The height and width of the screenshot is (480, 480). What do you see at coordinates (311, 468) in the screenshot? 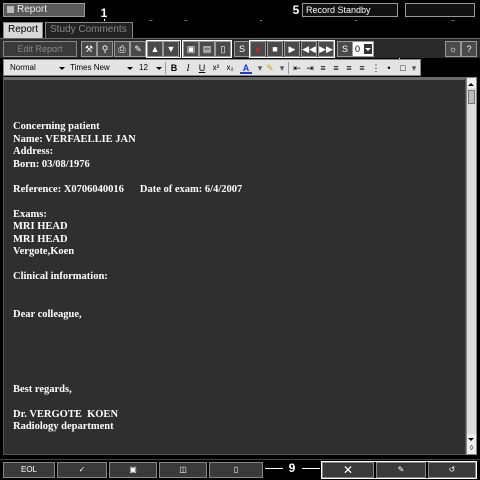
I see `callout-line-9-right` at bounding box center [311, 468].